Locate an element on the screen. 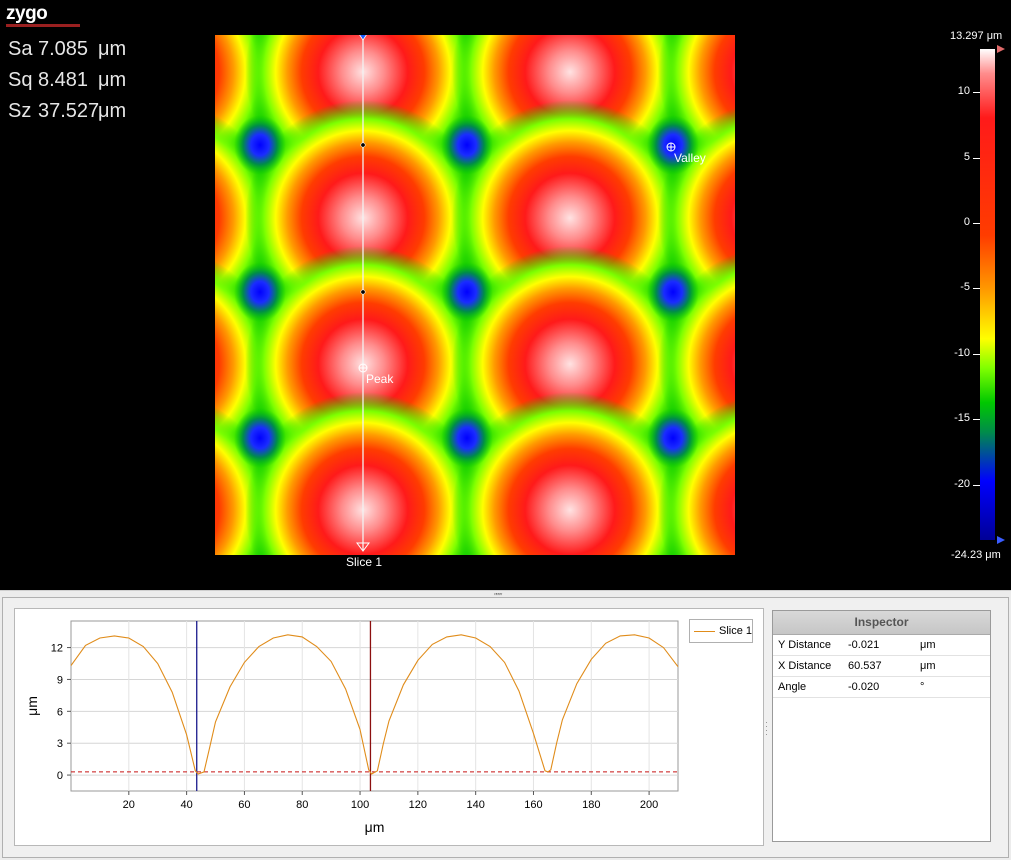 The height and width of the screenshot is (860, 1011). stat-sz: Sz 37.527 μm is located at coordinates (67, 111).